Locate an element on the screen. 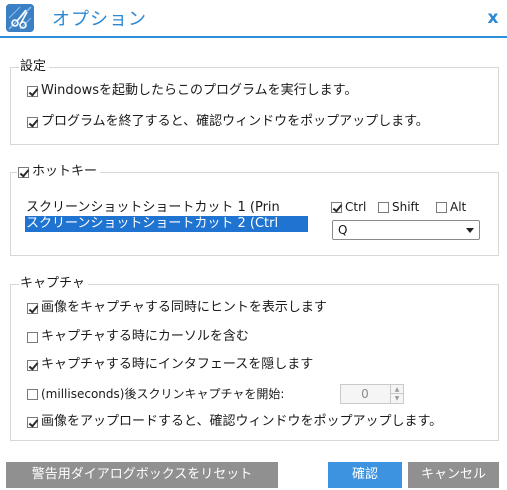 The height and width of the screenshot is (490, 507). ctrl-checkbox is located at coordinates (336, 207).